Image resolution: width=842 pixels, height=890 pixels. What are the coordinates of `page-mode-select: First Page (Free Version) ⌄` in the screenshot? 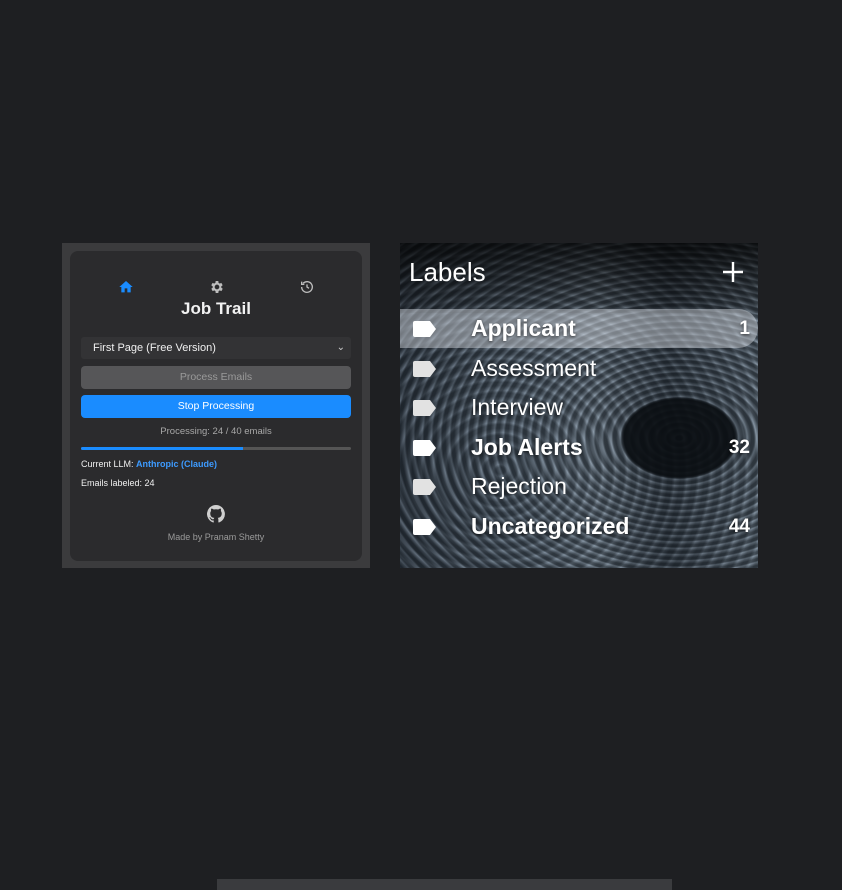 It's located at (216, 348).